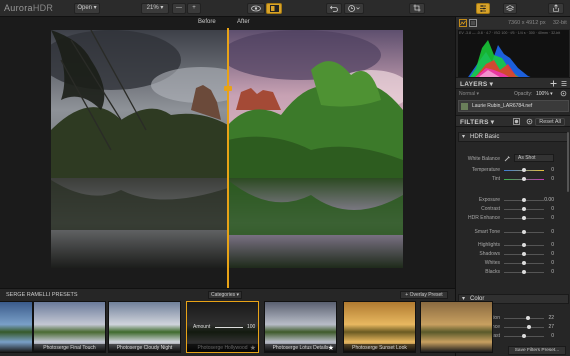 Image resolution: width=570 pixels, height=356 pixels. Describe the element at coordinates (544, 94) in the screenshot. I see `opacity-value: 100% ▾` at that location.